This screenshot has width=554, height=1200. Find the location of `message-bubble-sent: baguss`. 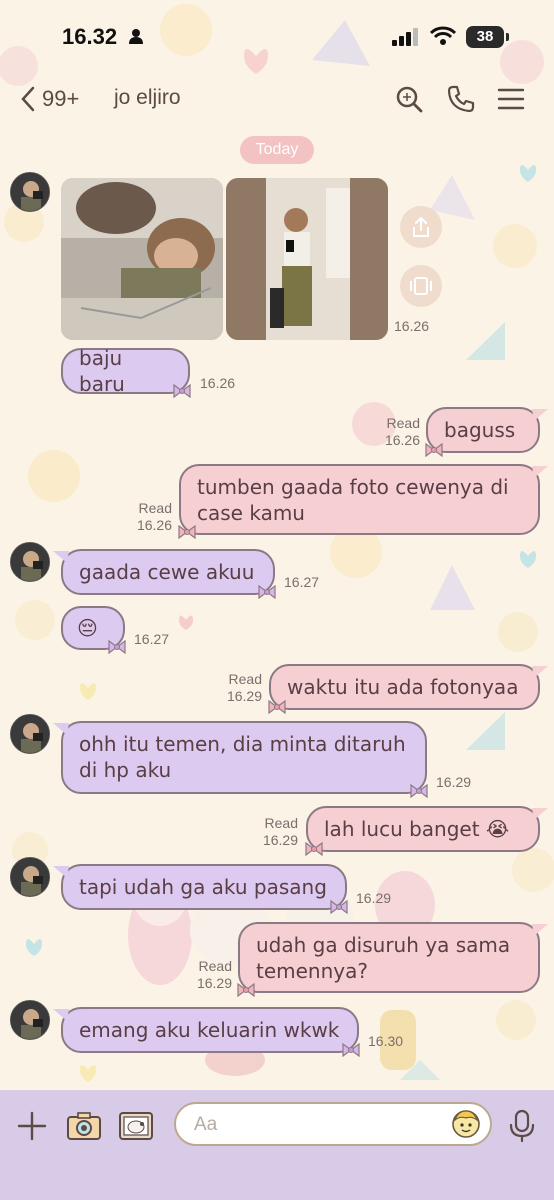

message-bubble-sent: baguss is located at coordinates (486, 432).